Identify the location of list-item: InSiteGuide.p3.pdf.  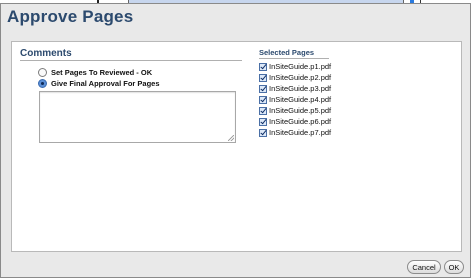
(295, 88).